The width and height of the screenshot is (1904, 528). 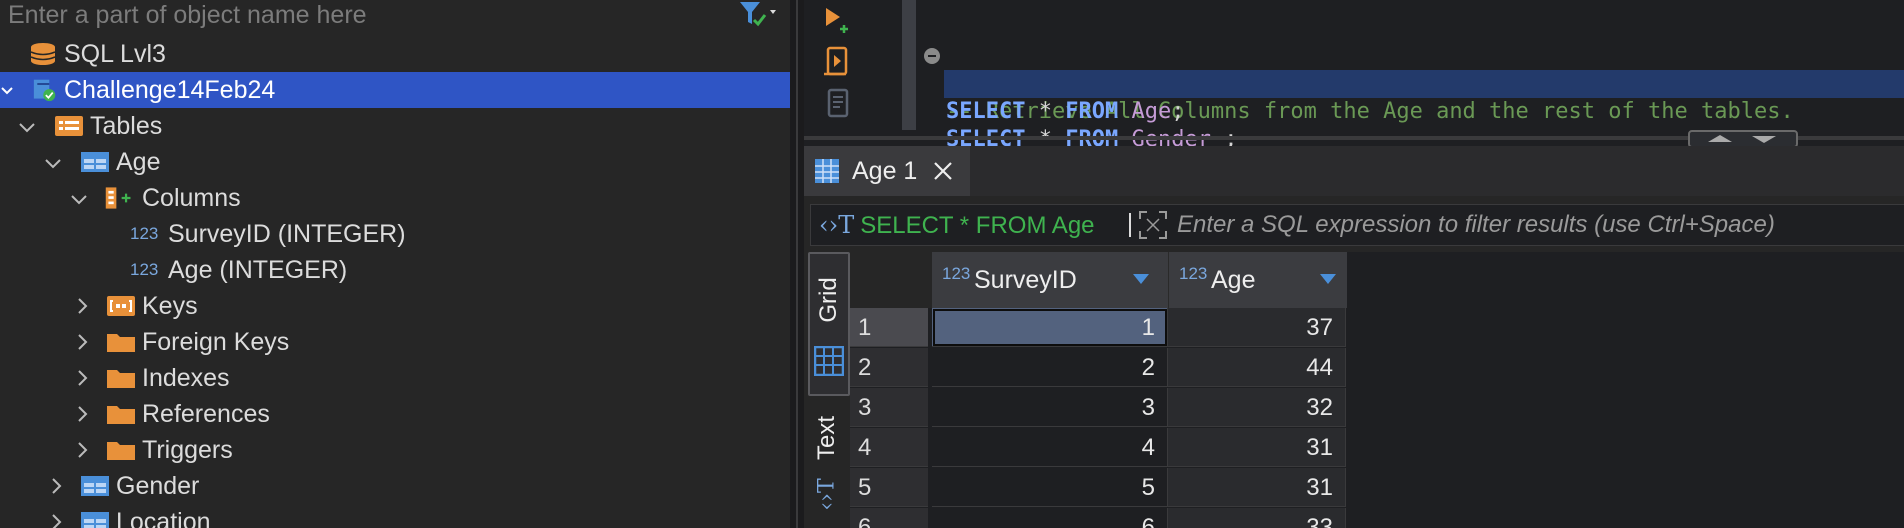 I want to click on tree-item-table-location: Location, so click(x=395, y=516).